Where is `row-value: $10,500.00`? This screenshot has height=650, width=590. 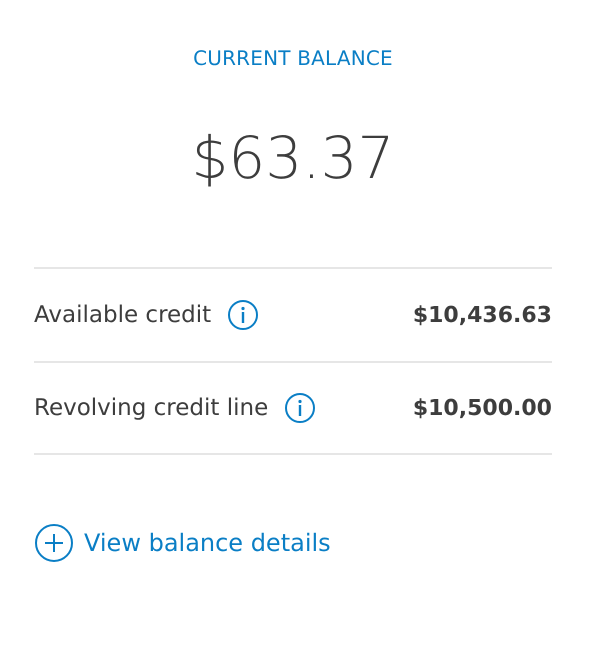 row-value: $10,500.00 is located at coordinates (482, 408).